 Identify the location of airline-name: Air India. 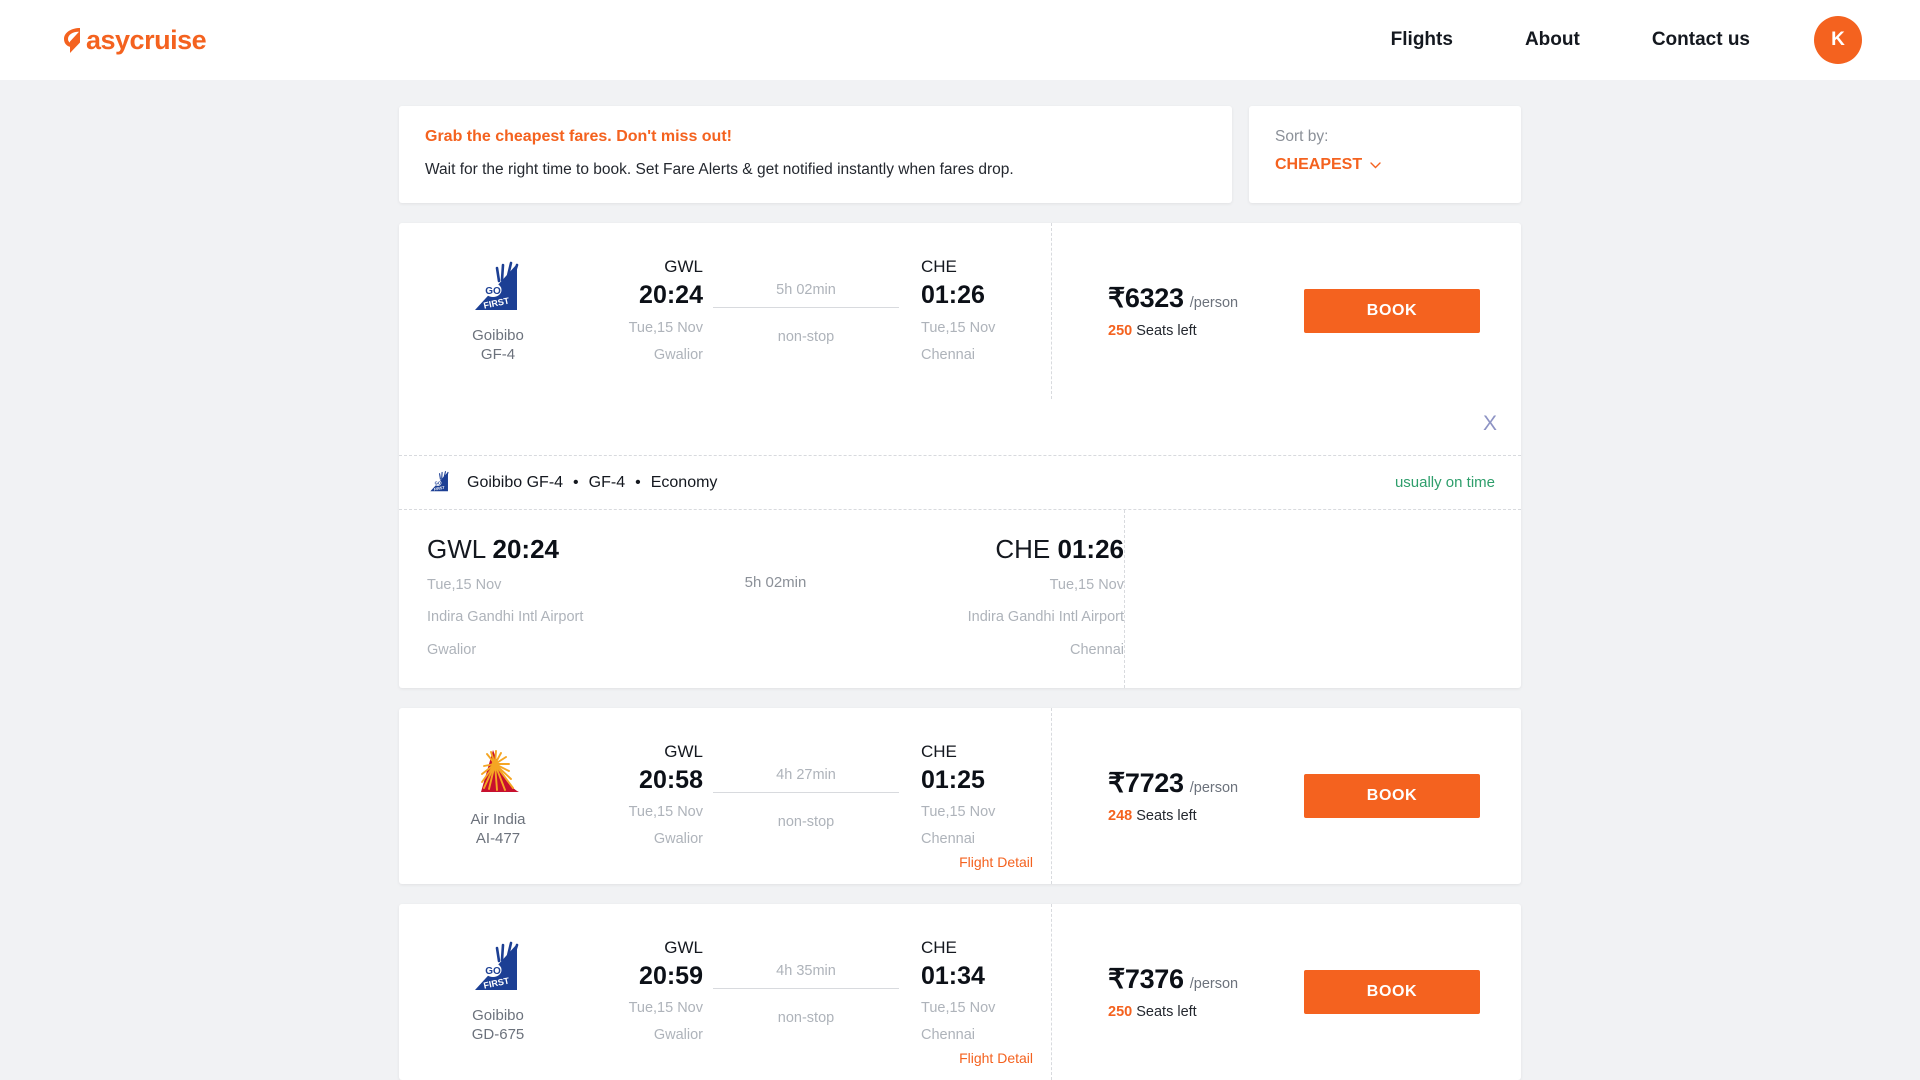
(498, 820).